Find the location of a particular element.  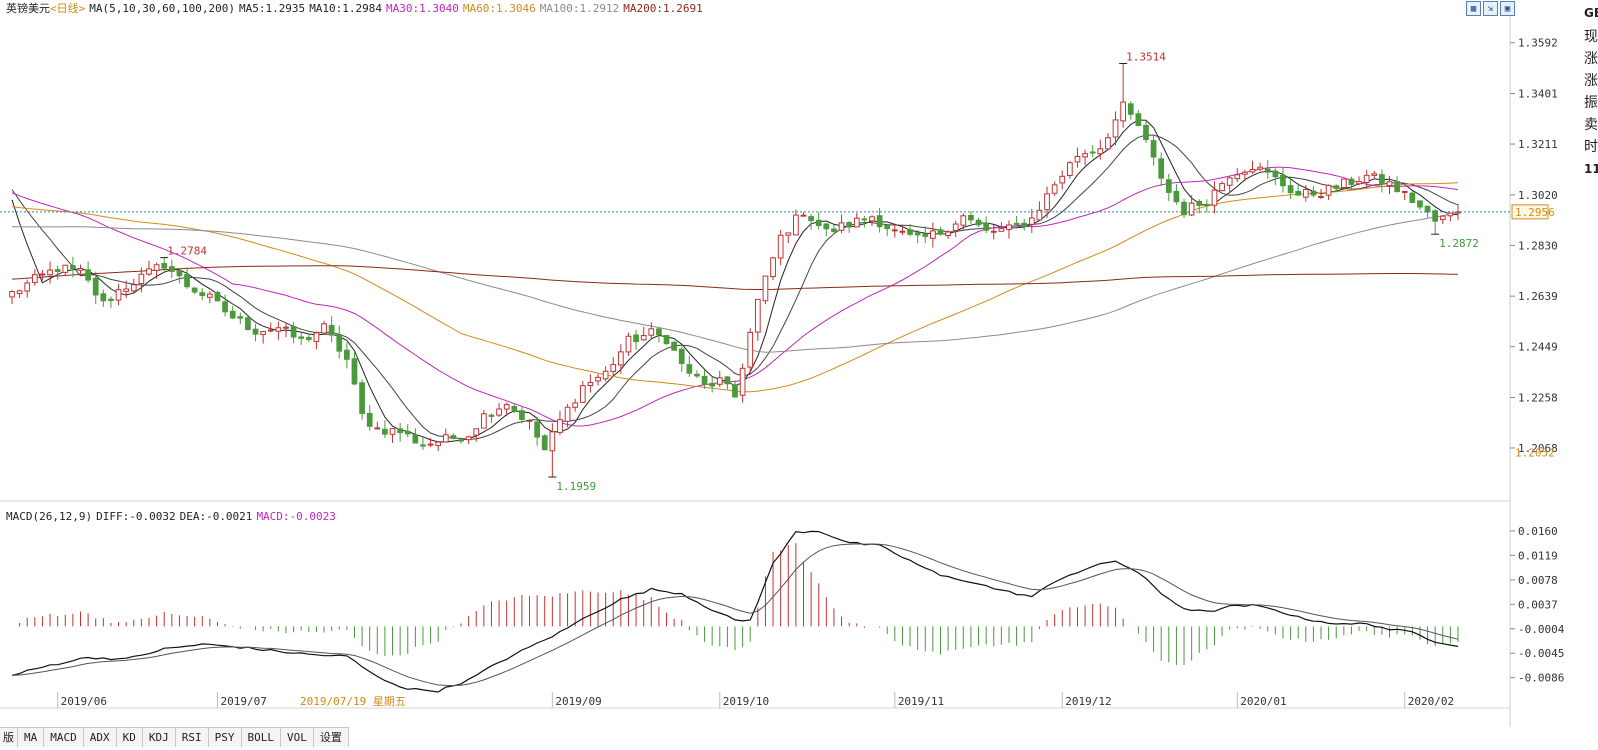

macd-tick-label: -0.0045 is located at coordinates (1541, 653).